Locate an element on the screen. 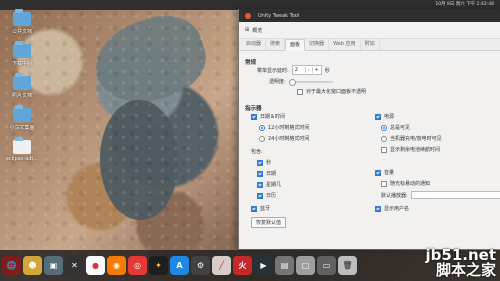 This screenshot has width=500, height=281. menu-delay-value: 2 is located at coordinates (299, 70).